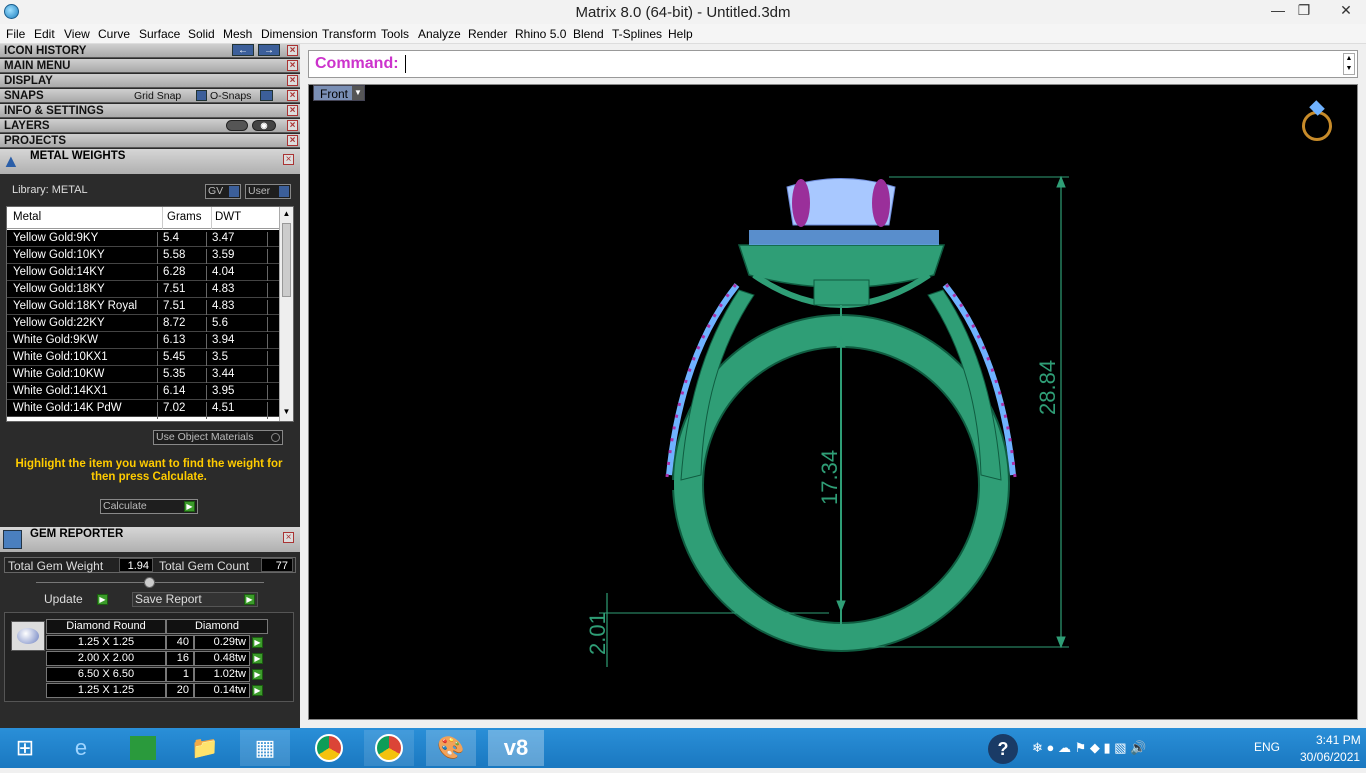 The image size is (1366, 773). I want to click on user-toggle: User, so click(268, 191).